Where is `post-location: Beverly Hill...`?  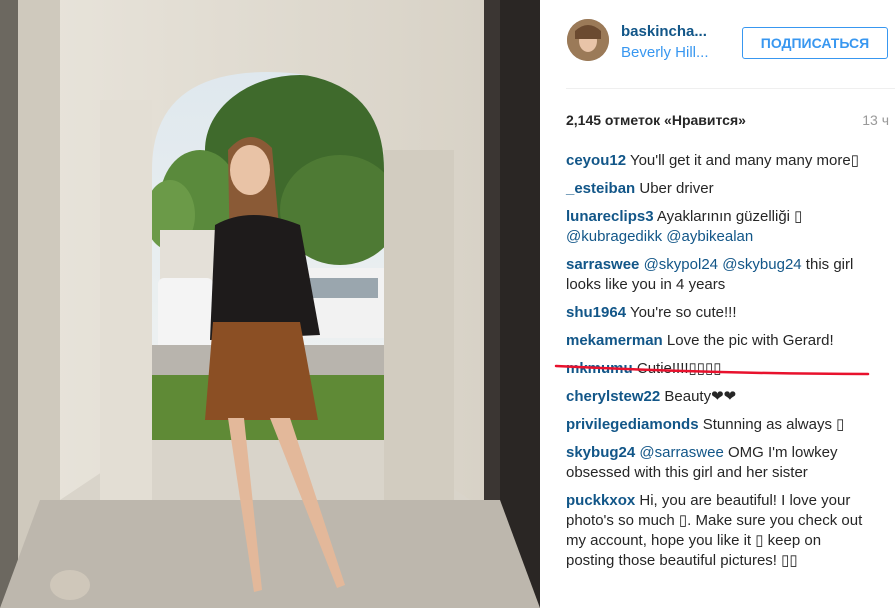
post-location: Beverly Hill... is located at coordinates (665, 52).